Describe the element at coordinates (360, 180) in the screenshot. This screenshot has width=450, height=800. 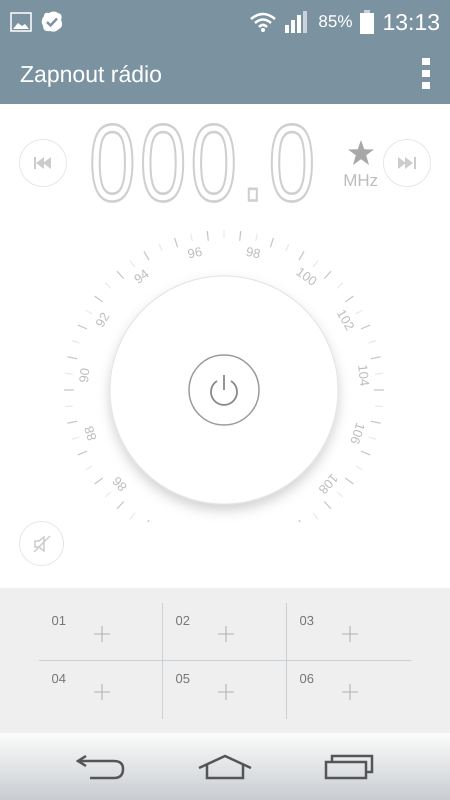
I see `frequency-unit: MHz` at that location.